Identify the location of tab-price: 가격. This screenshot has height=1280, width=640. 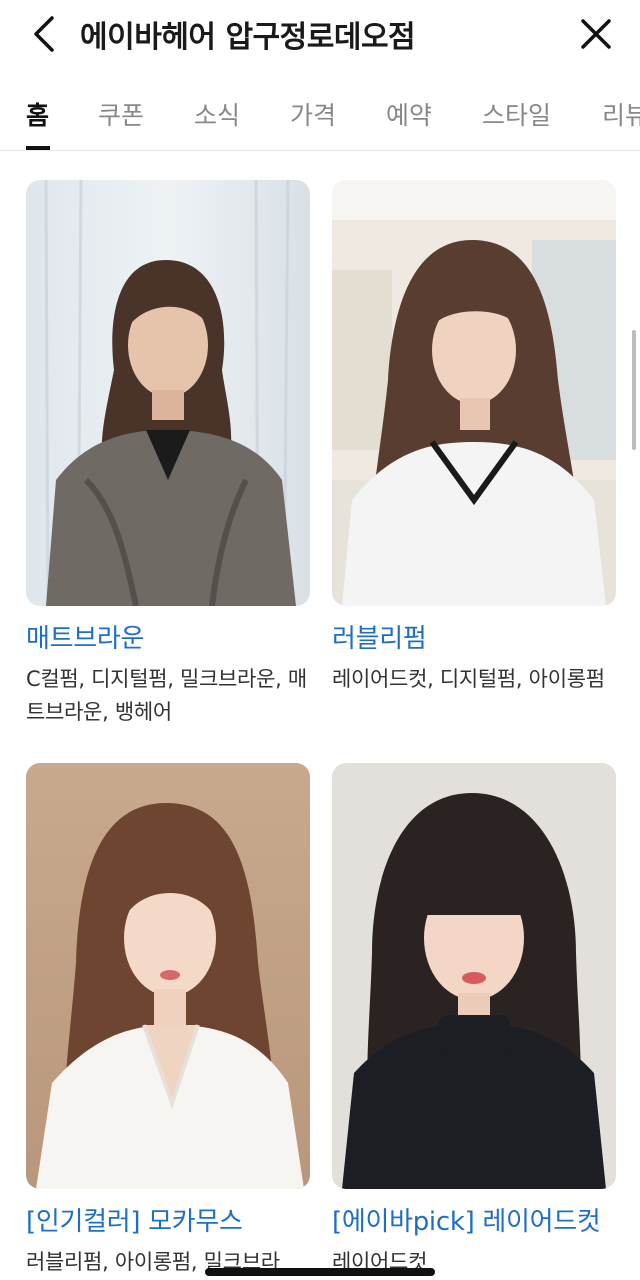
(313, 114).